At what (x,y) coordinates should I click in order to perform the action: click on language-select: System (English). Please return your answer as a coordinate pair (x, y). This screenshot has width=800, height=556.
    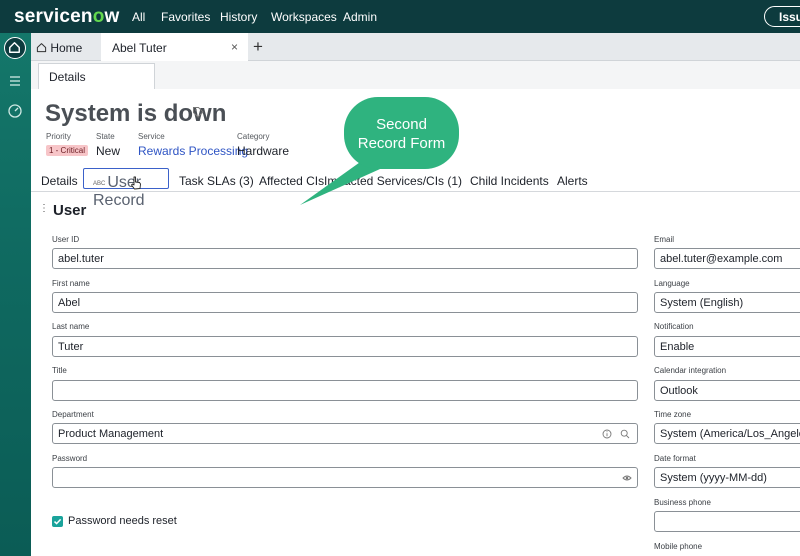
    Looking at the image, I should click on (727, 302).